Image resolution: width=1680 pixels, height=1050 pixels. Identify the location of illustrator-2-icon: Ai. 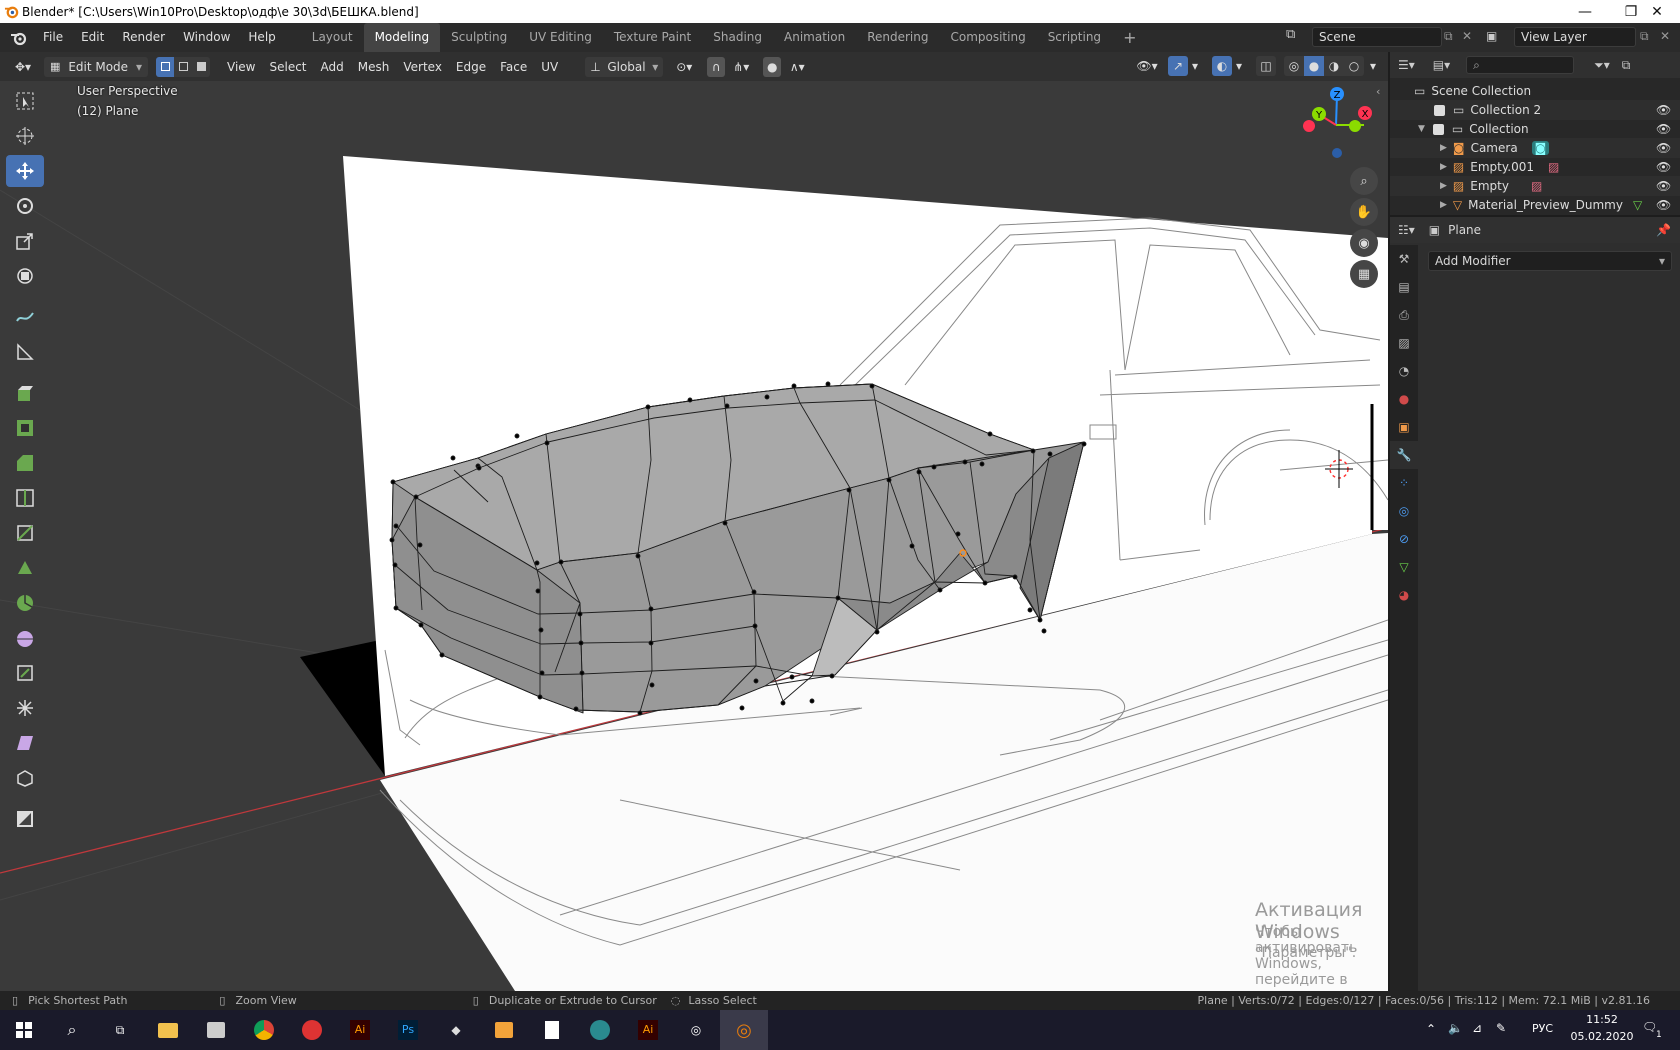
(648, 1030).